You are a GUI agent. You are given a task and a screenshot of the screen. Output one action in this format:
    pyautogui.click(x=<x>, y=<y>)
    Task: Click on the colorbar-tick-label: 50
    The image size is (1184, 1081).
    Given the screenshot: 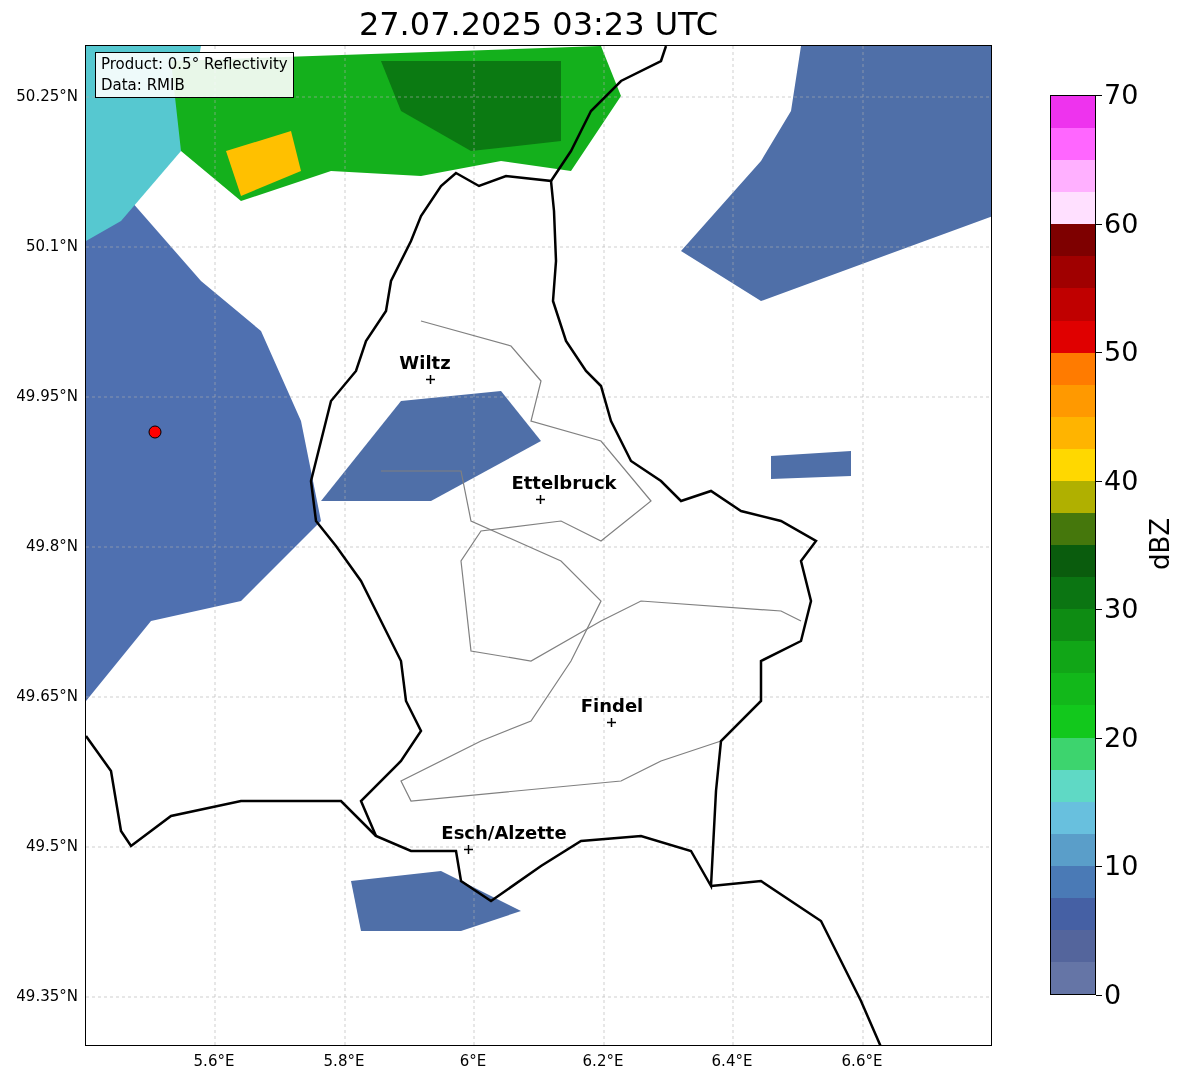 What is the action you would take?
    pyautogui.click(x=1121, y=352)
    